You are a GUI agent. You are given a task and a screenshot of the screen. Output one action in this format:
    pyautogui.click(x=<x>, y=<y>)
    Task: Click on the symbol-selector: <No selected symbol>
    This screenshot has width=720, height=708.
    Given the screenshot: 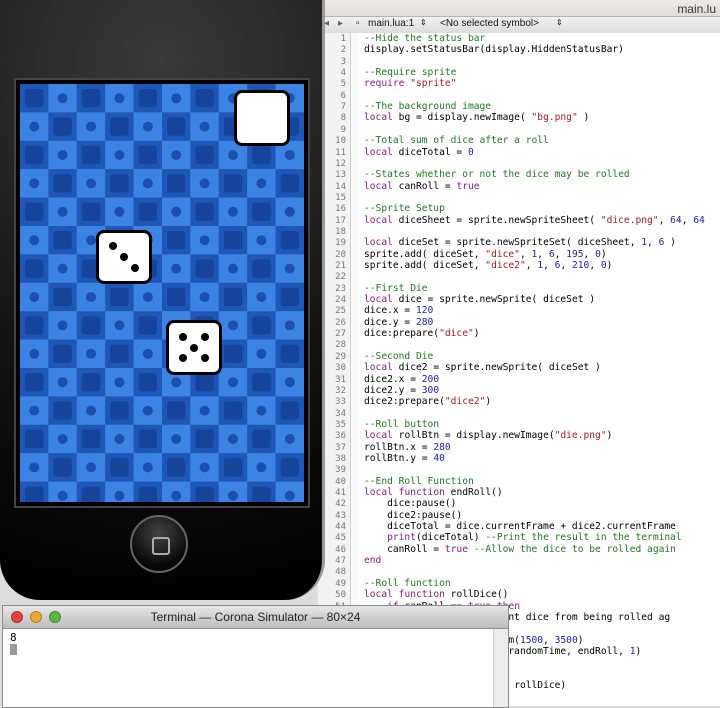 What is the action you would take?
    pyautogui.click(x=489, y=23)
    